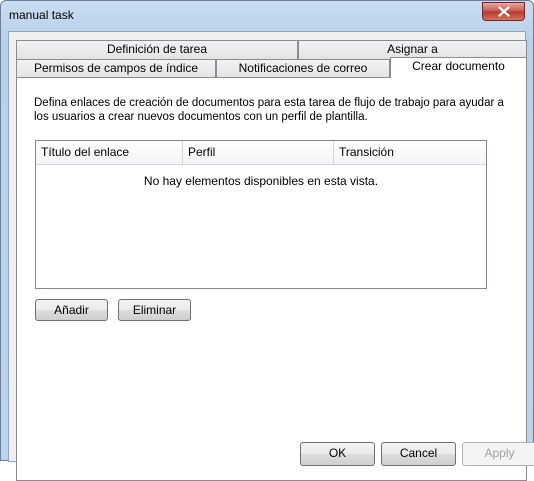  What do you see at coordinates (71, 310) in the screenshot?
I see `add-button: Añadir` at bounding box center [71, 310].